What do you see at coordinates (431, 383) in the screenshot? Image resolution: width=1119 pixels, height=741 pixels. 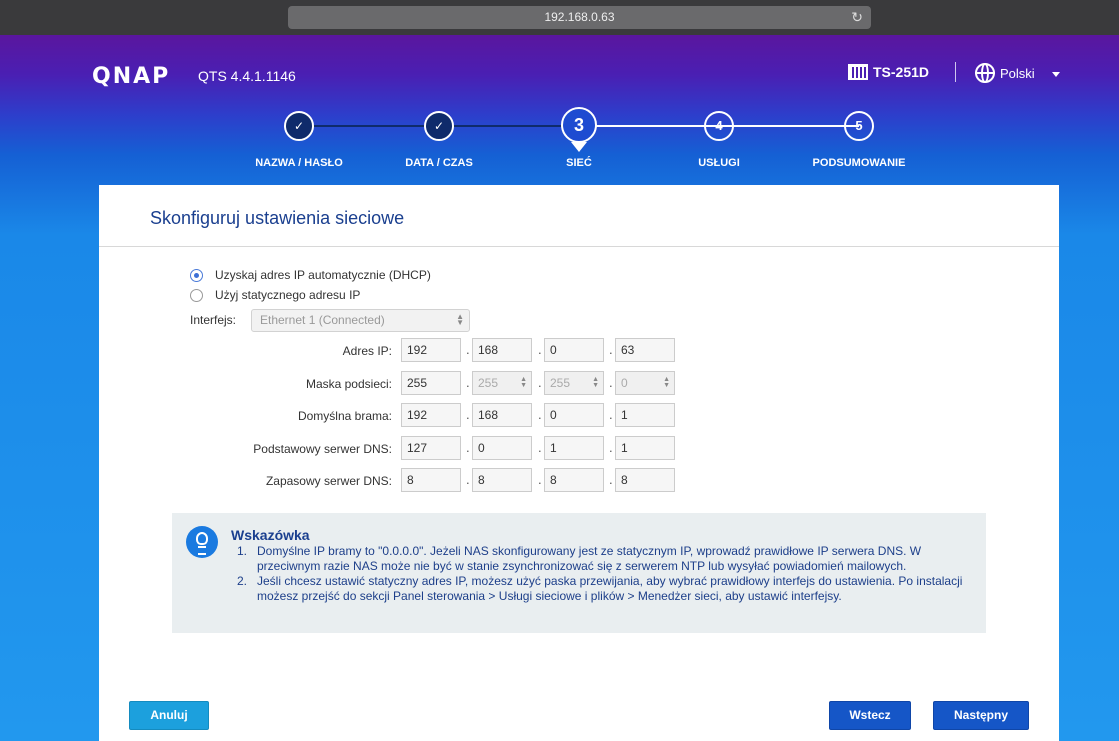 I see `mask-octet-1: 255` at bounding box center [431, 383].